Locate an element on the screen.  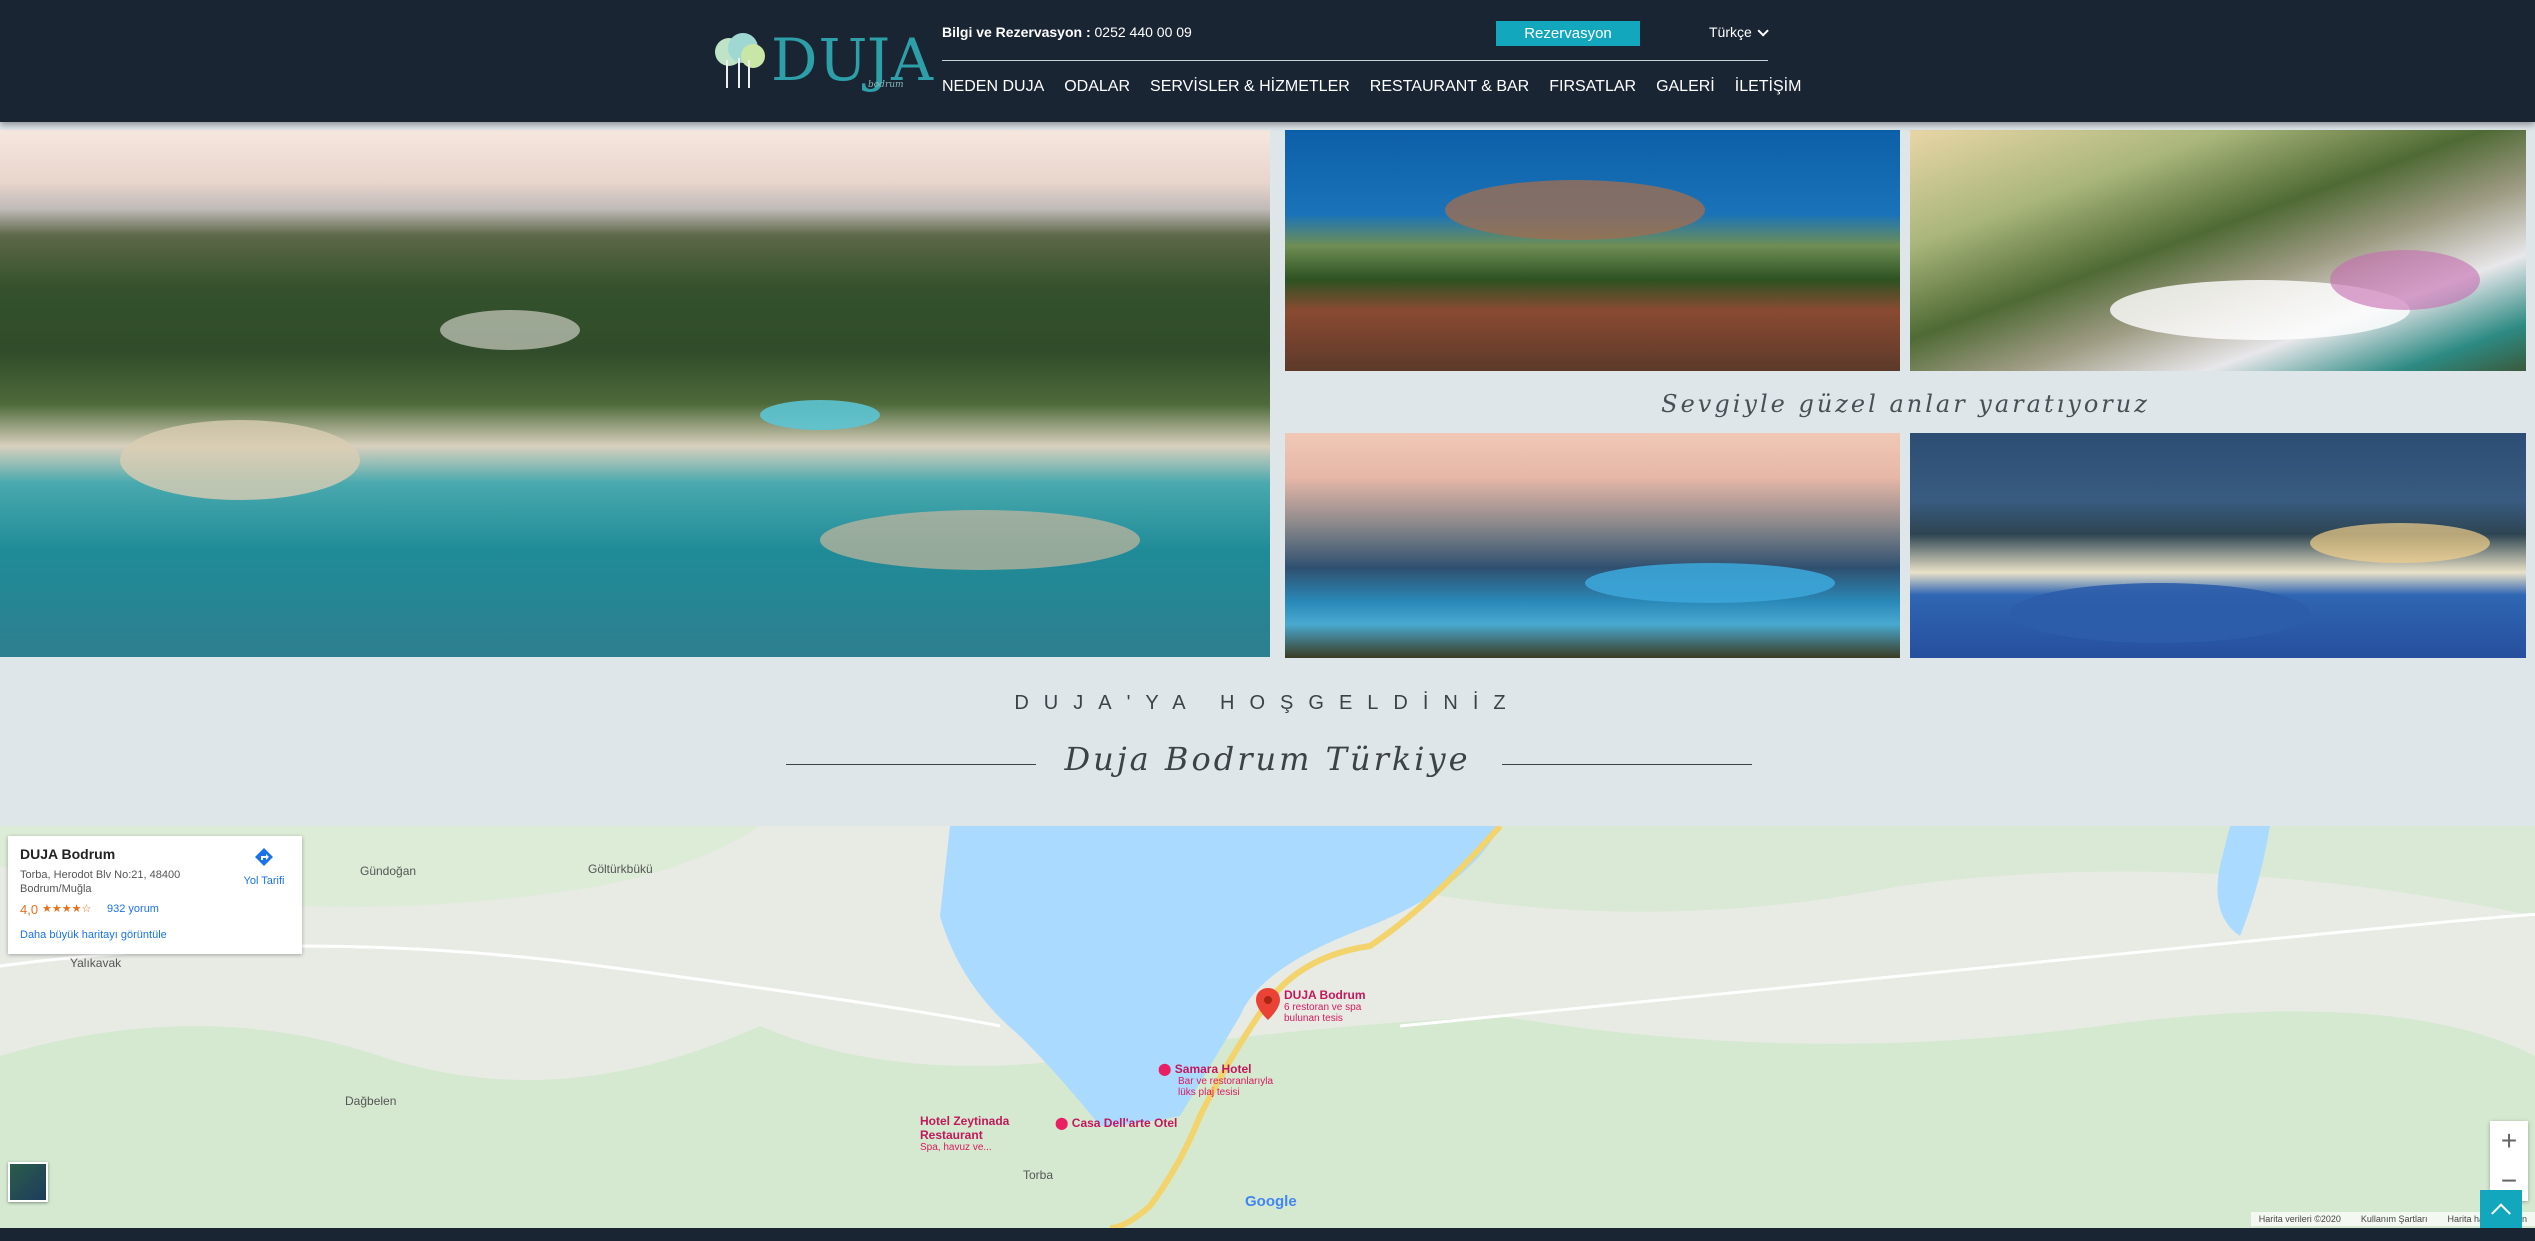
language-label: Türkçe is located at coordinates (1730, 32).